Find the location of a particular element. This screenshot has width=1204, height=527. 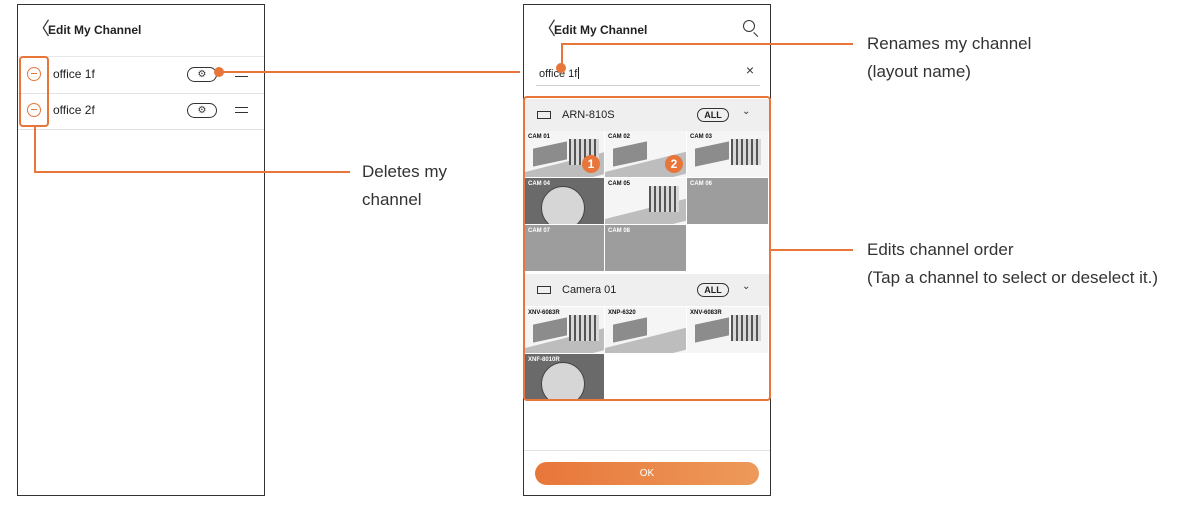

channel-row: office 1f ⚙ is located at coordinates (141, 75).